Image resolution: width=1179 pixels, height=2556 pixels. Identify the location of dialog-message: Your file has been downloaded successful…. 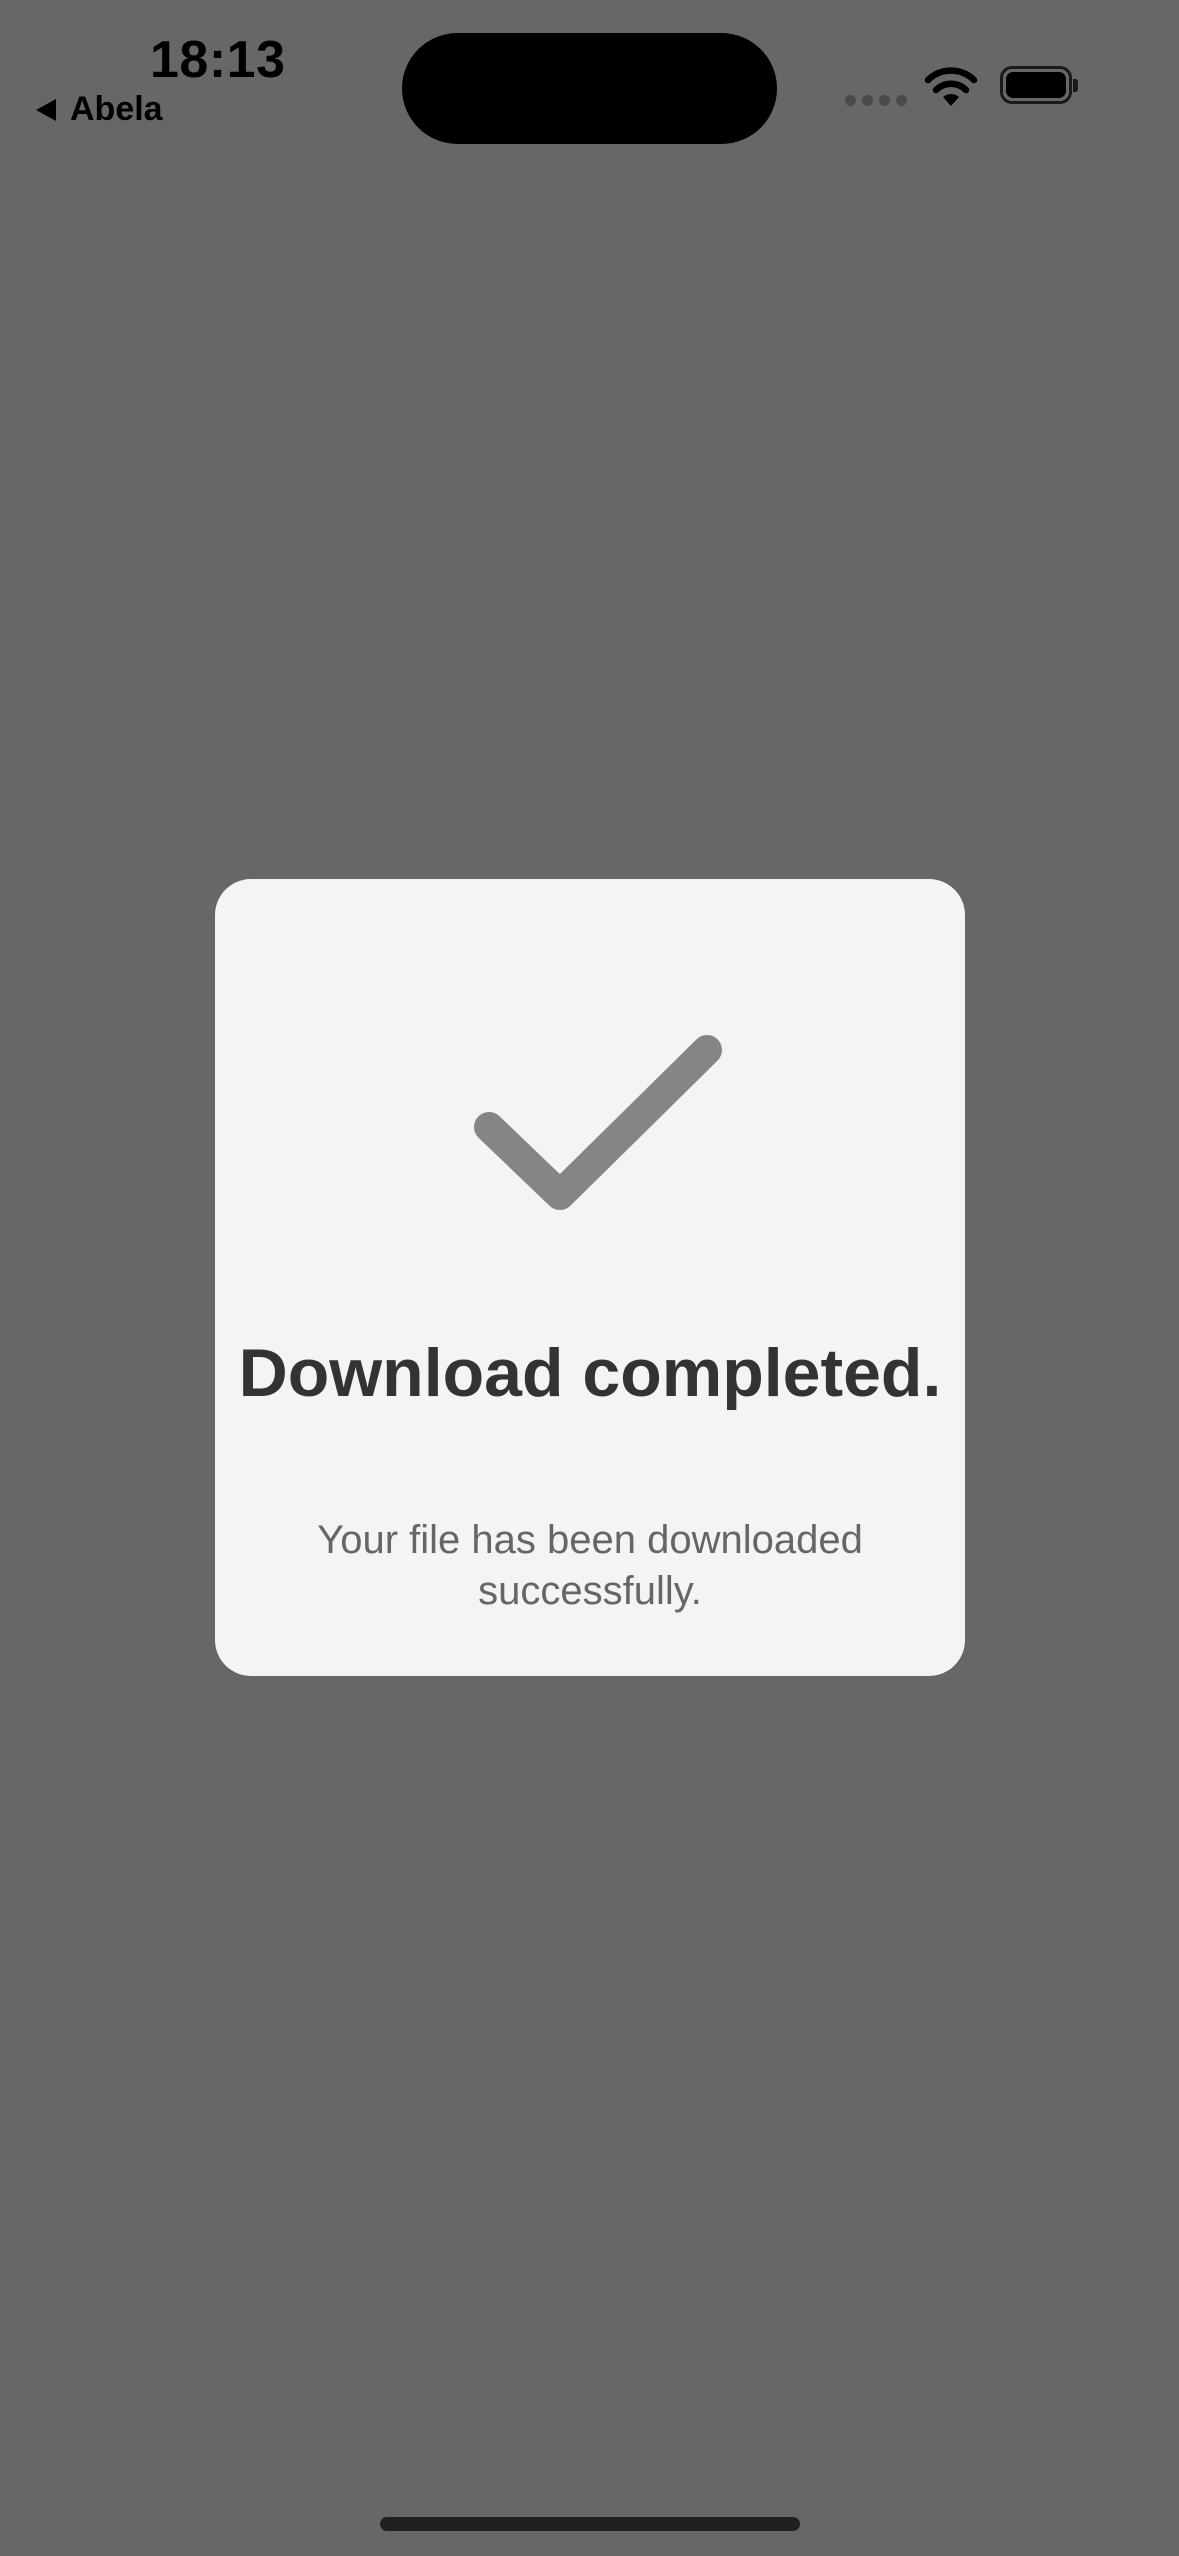
(590, 1565).